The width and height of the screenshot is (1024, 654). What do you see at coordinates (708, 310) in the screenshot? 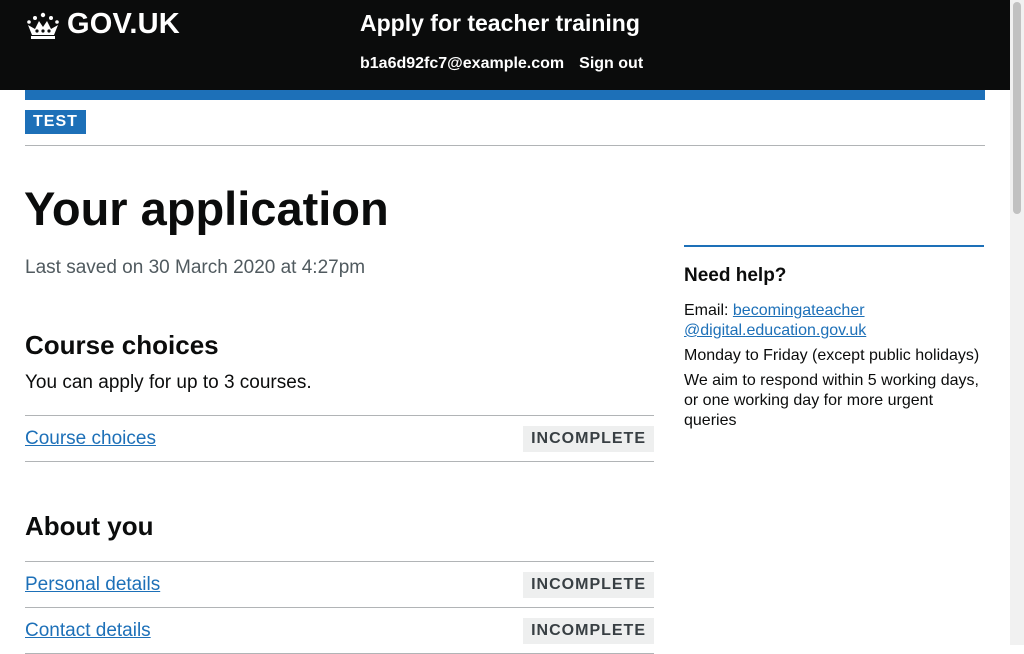
I see `email-label: Email:` at bounding box center [708, 310].